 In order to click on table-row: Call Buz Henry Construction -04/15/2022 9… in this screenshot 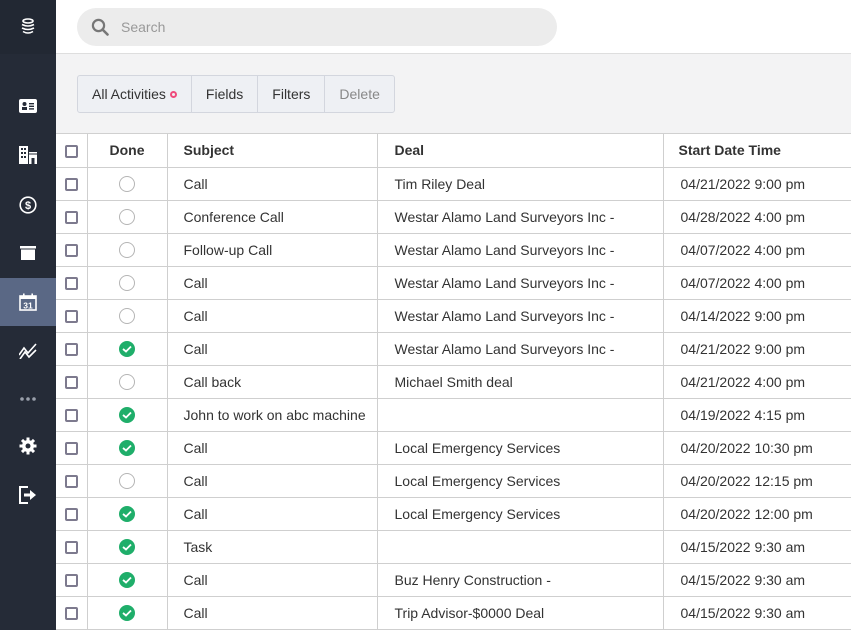, I will do `click(453, 580)`.